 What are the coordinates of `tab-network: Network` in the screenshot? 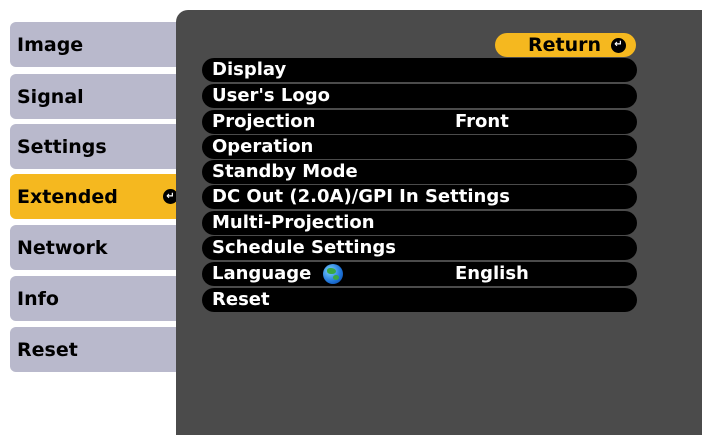 It's located at (98, 247).